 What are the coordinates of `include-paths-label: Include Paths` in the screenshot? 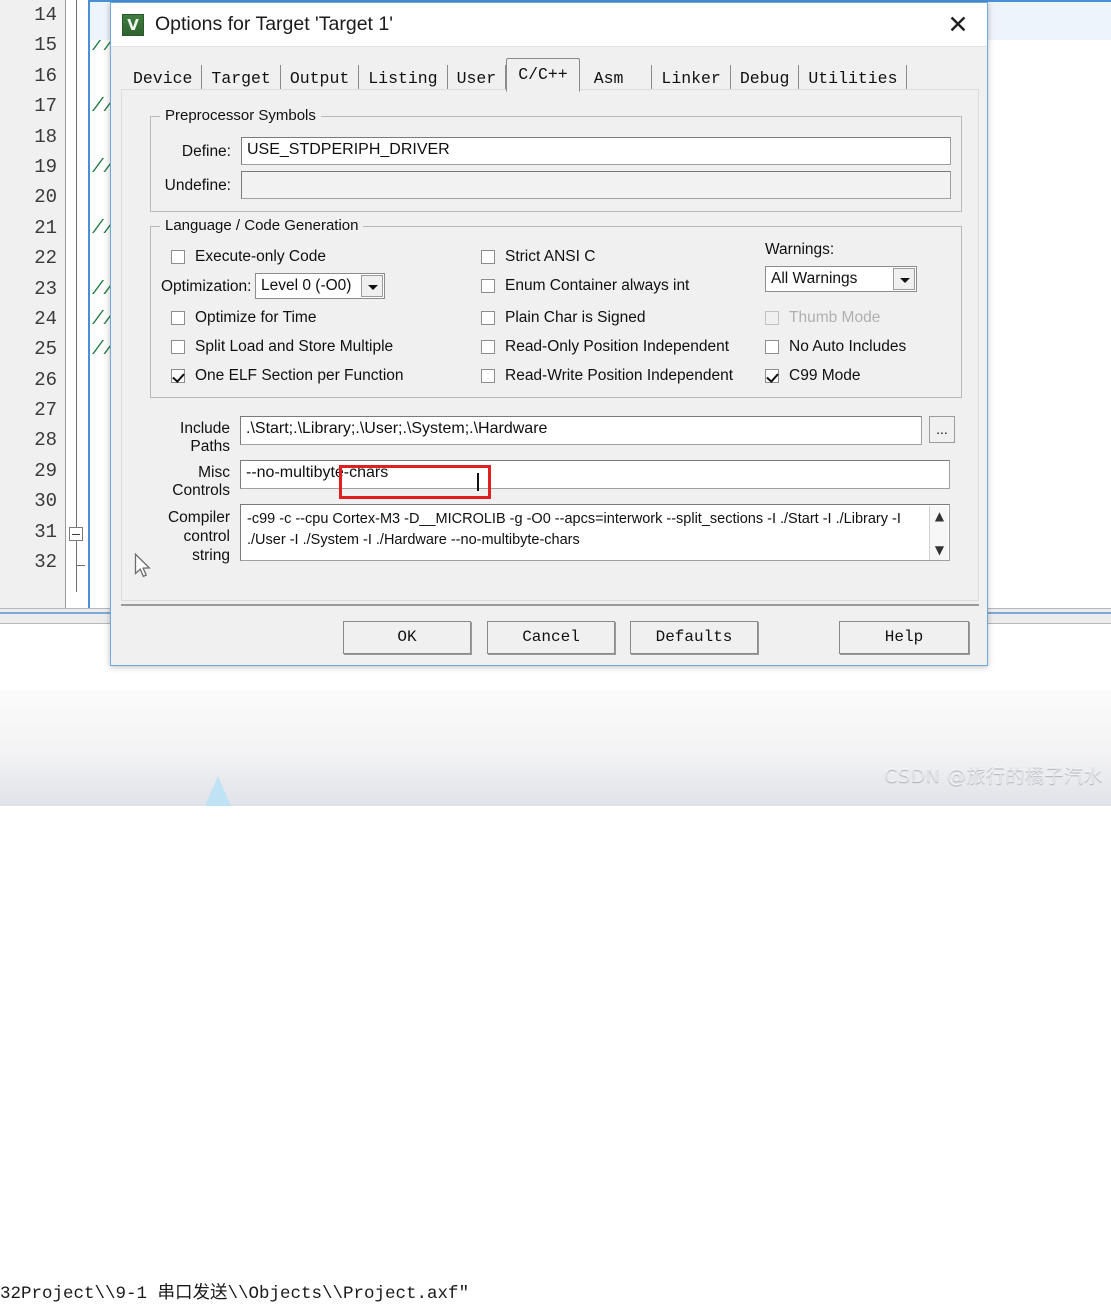 It's located at (190, 438).